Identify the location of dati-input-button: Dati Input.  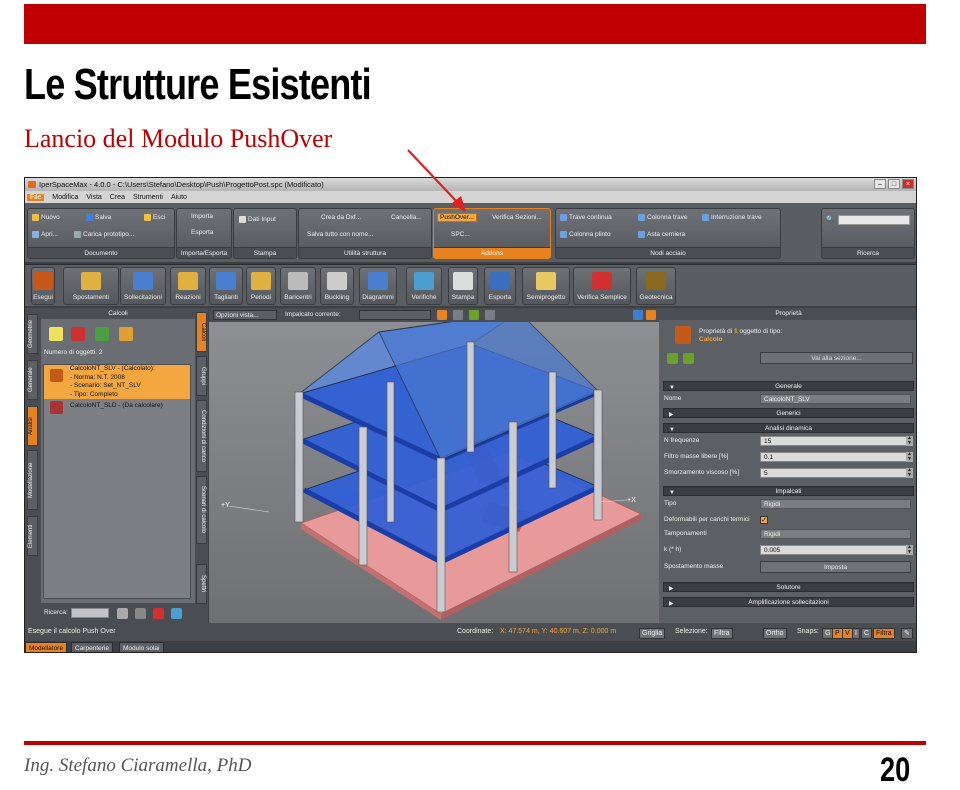
(257, 219).